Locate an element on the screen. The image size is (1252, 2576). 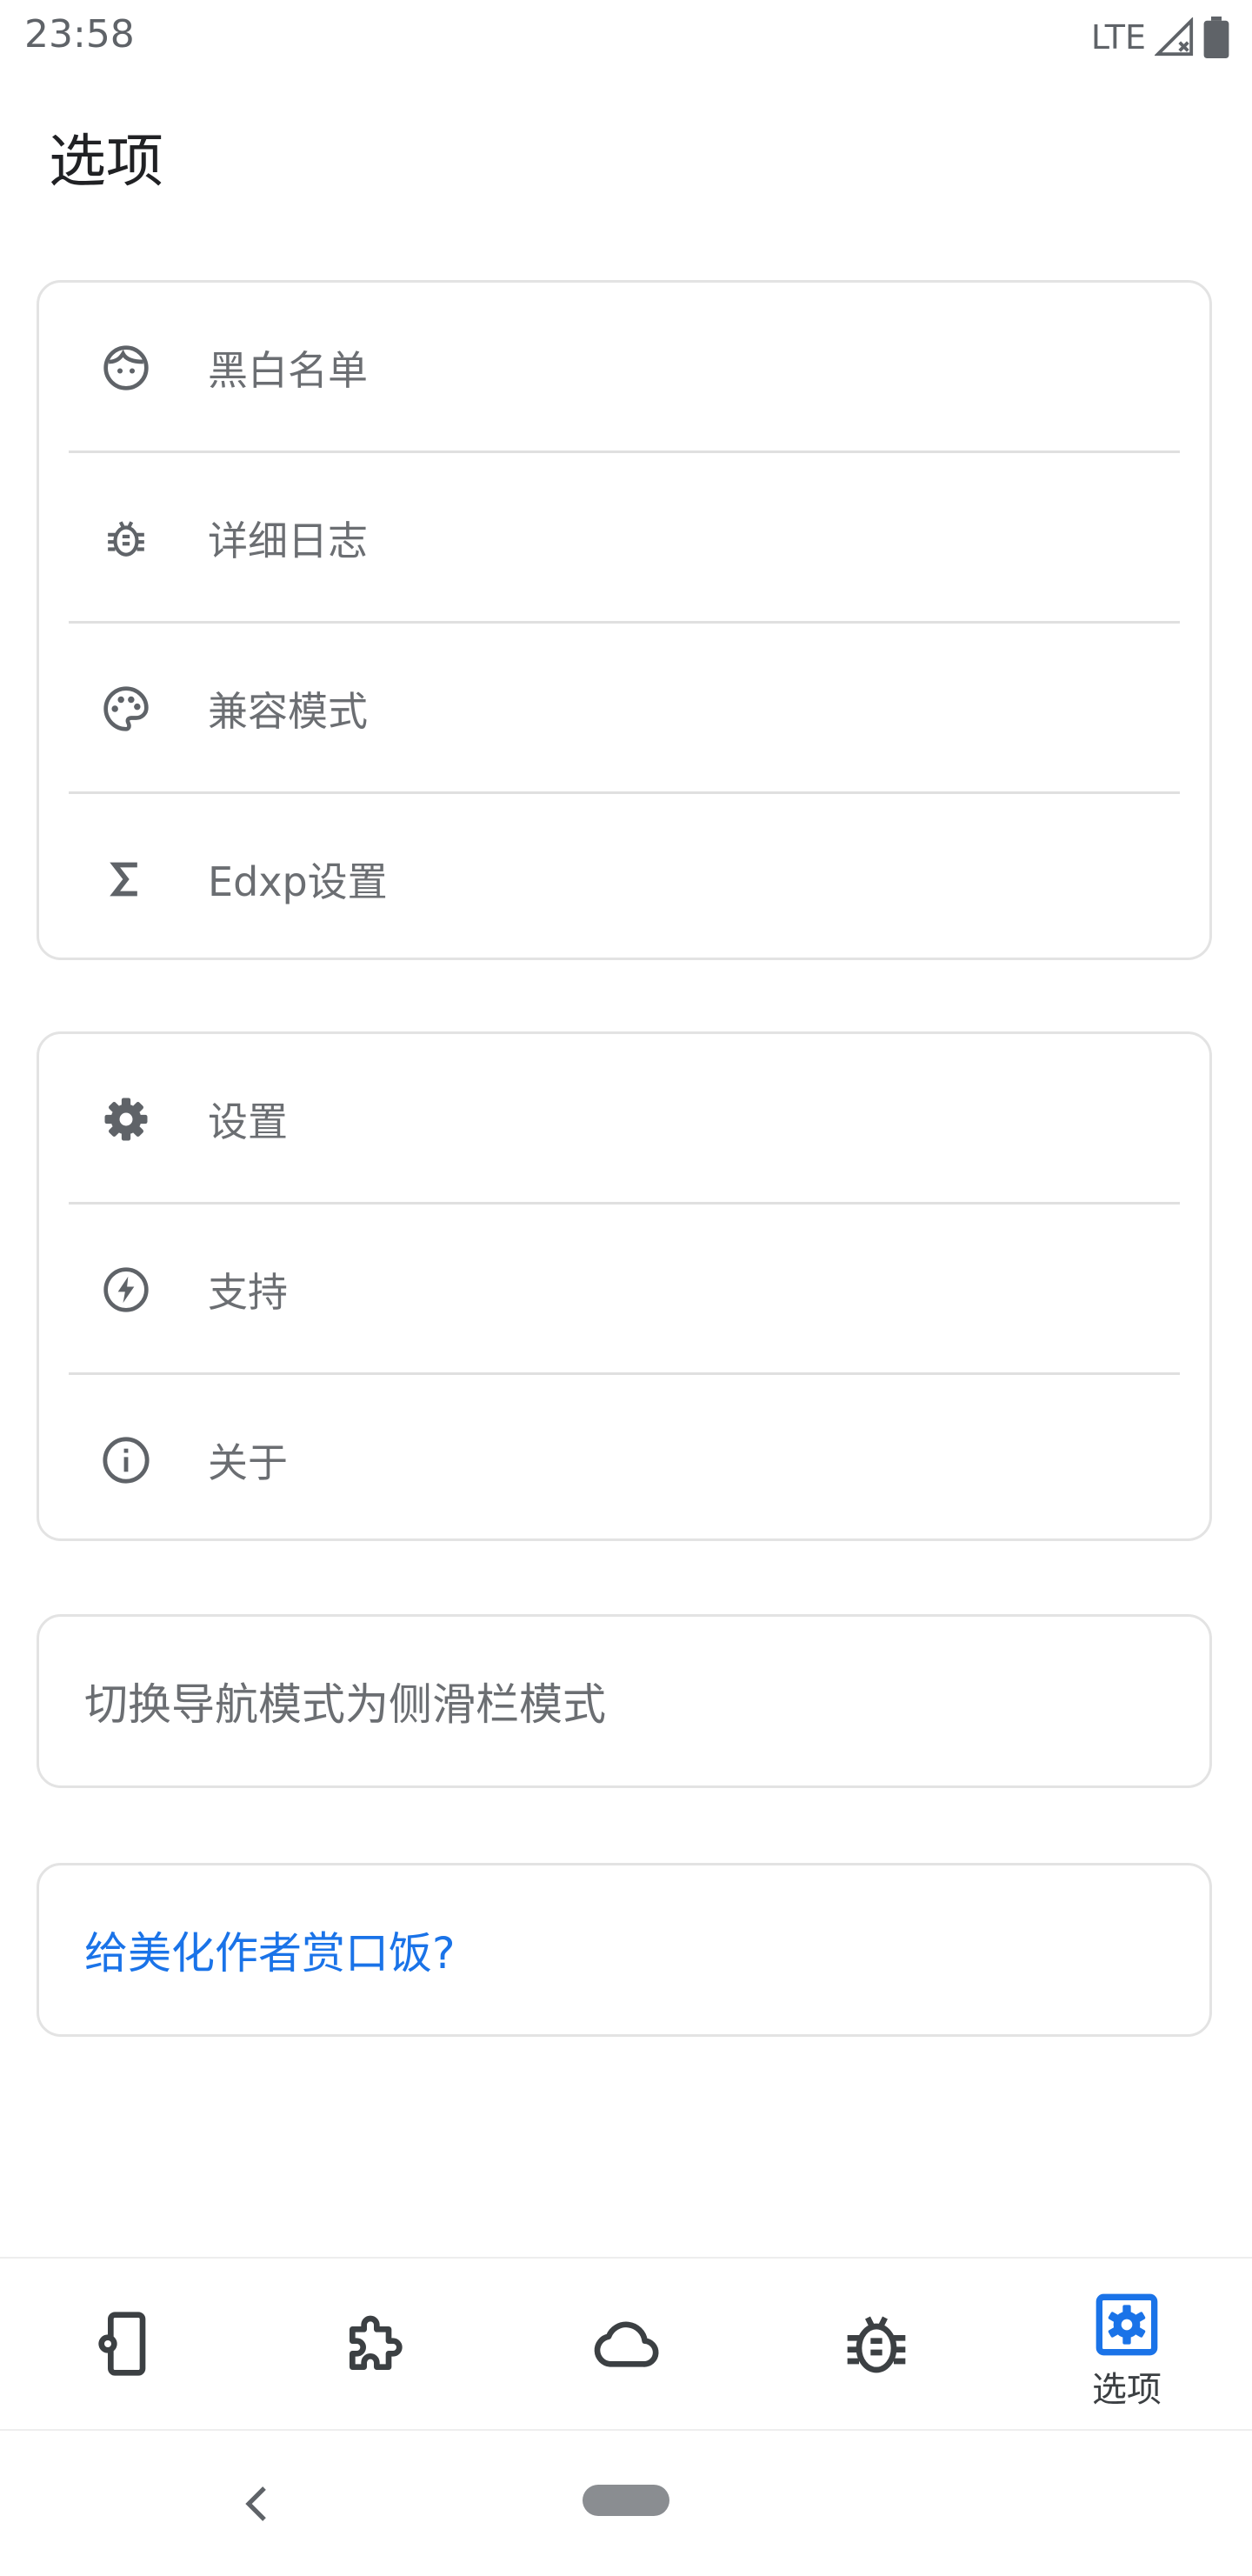
menu-item-about: 关于 is located at coordinates (624, 1460).